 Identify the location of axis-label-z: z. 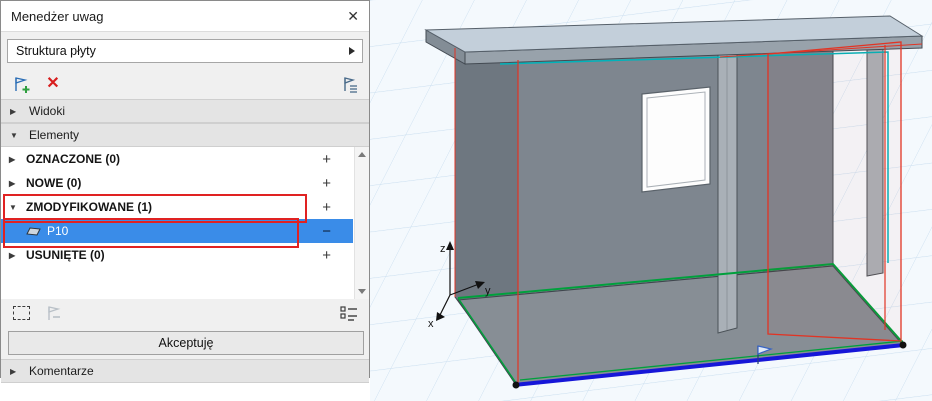
(443, 249).